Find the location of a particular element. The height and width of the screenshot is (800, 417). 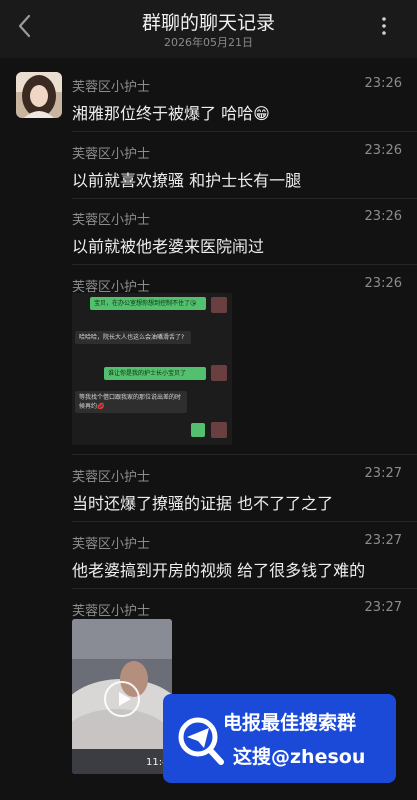

ad-banner: 电报最佳搜索群 这搜@zhesou is located at coordinates (279, 738).